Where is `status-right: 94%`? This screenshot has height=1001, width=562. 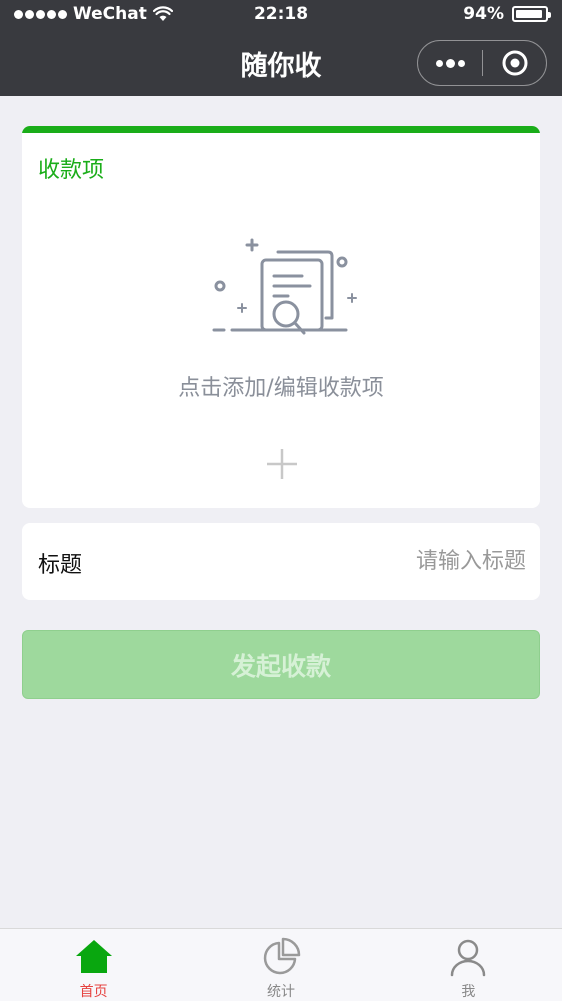
status-right: 94% is located at coordinates (507, 14).